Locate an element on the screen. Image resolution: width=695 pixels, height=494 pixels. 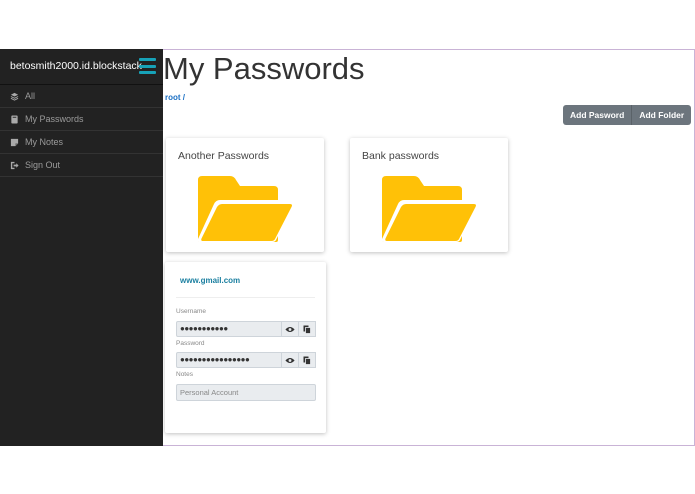
action-button-group: Add Pasword Add Folder is located at coordinates (627, 115).